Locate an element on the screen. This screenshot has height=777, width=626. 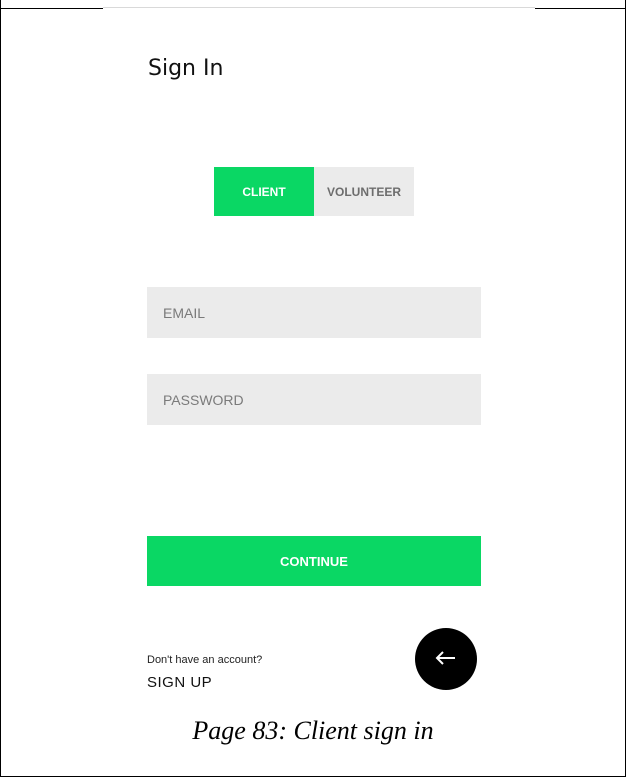
role-toggle: CLIENT VOLUNTEER is located at coordinates (314, 191).